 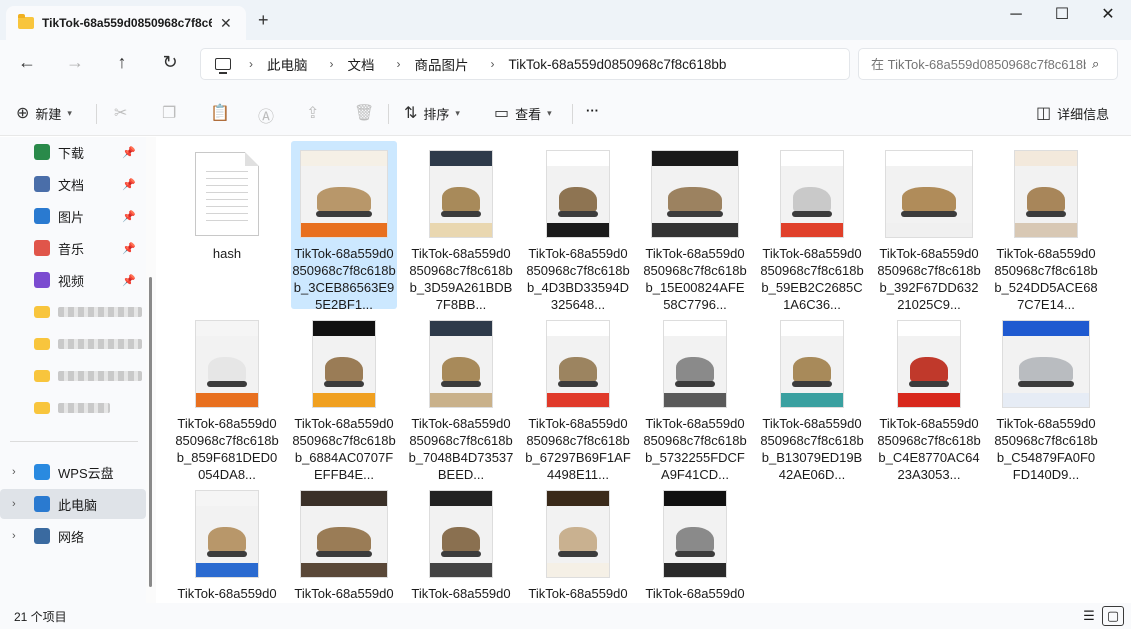 I want to click on view-button: ▭ 查看 ▾, so click(x=523, y=113).